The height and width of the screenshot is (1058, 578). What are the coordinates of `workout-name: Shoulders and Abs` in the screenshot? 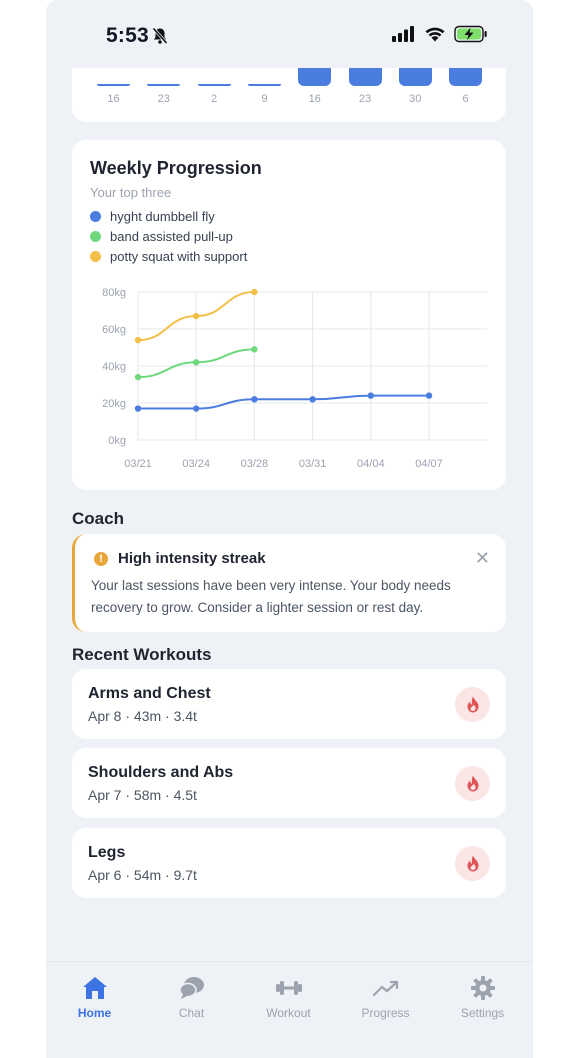 It's located at (161, 772).